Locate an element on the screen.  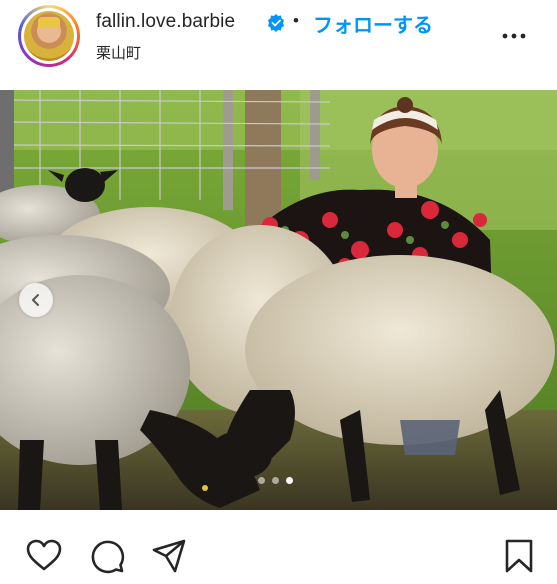
avatar is located at coordinates (49, 36).